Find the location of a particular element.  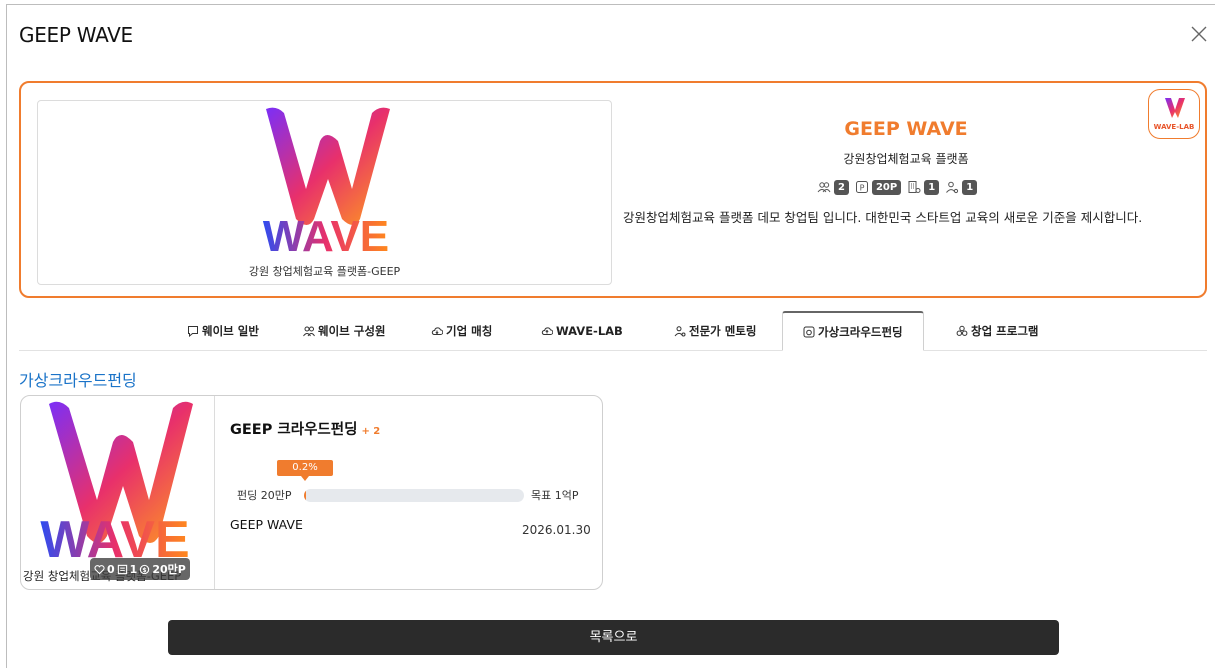

back-to-list-button: 목록으로 is located at coordinates (613, 637).